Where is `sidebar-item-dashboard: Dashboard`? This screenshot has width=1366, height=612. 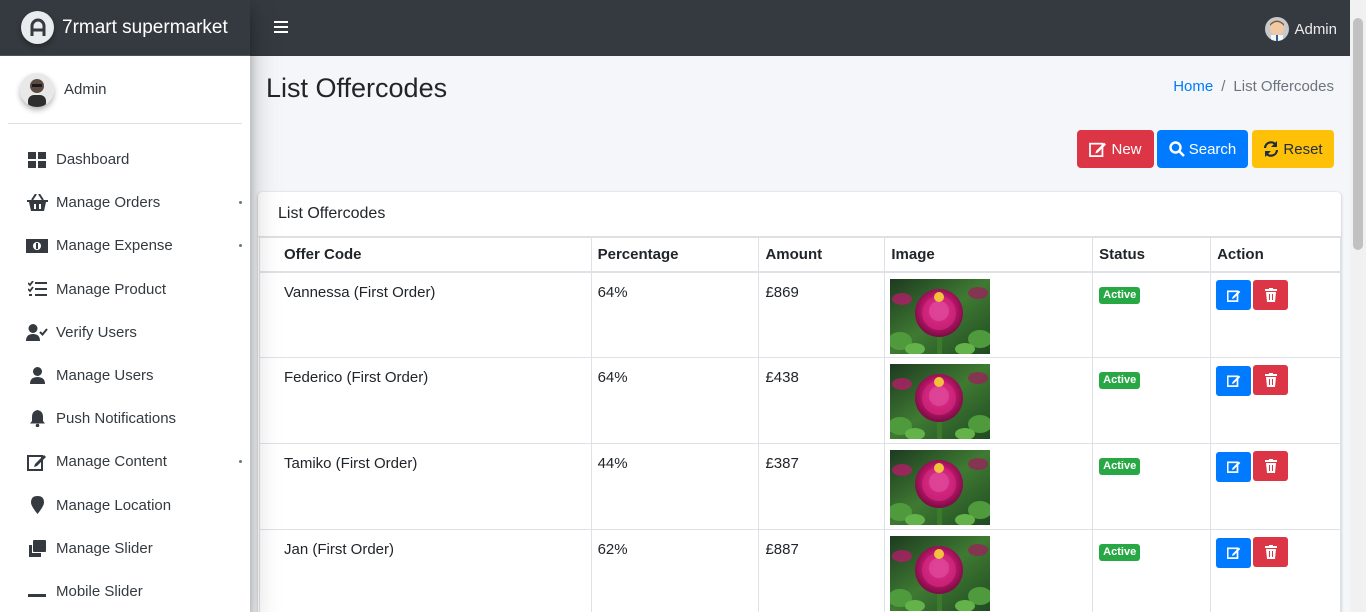
sidebar-item-dashboard: Dashboard is located at coordinates (125, 159).